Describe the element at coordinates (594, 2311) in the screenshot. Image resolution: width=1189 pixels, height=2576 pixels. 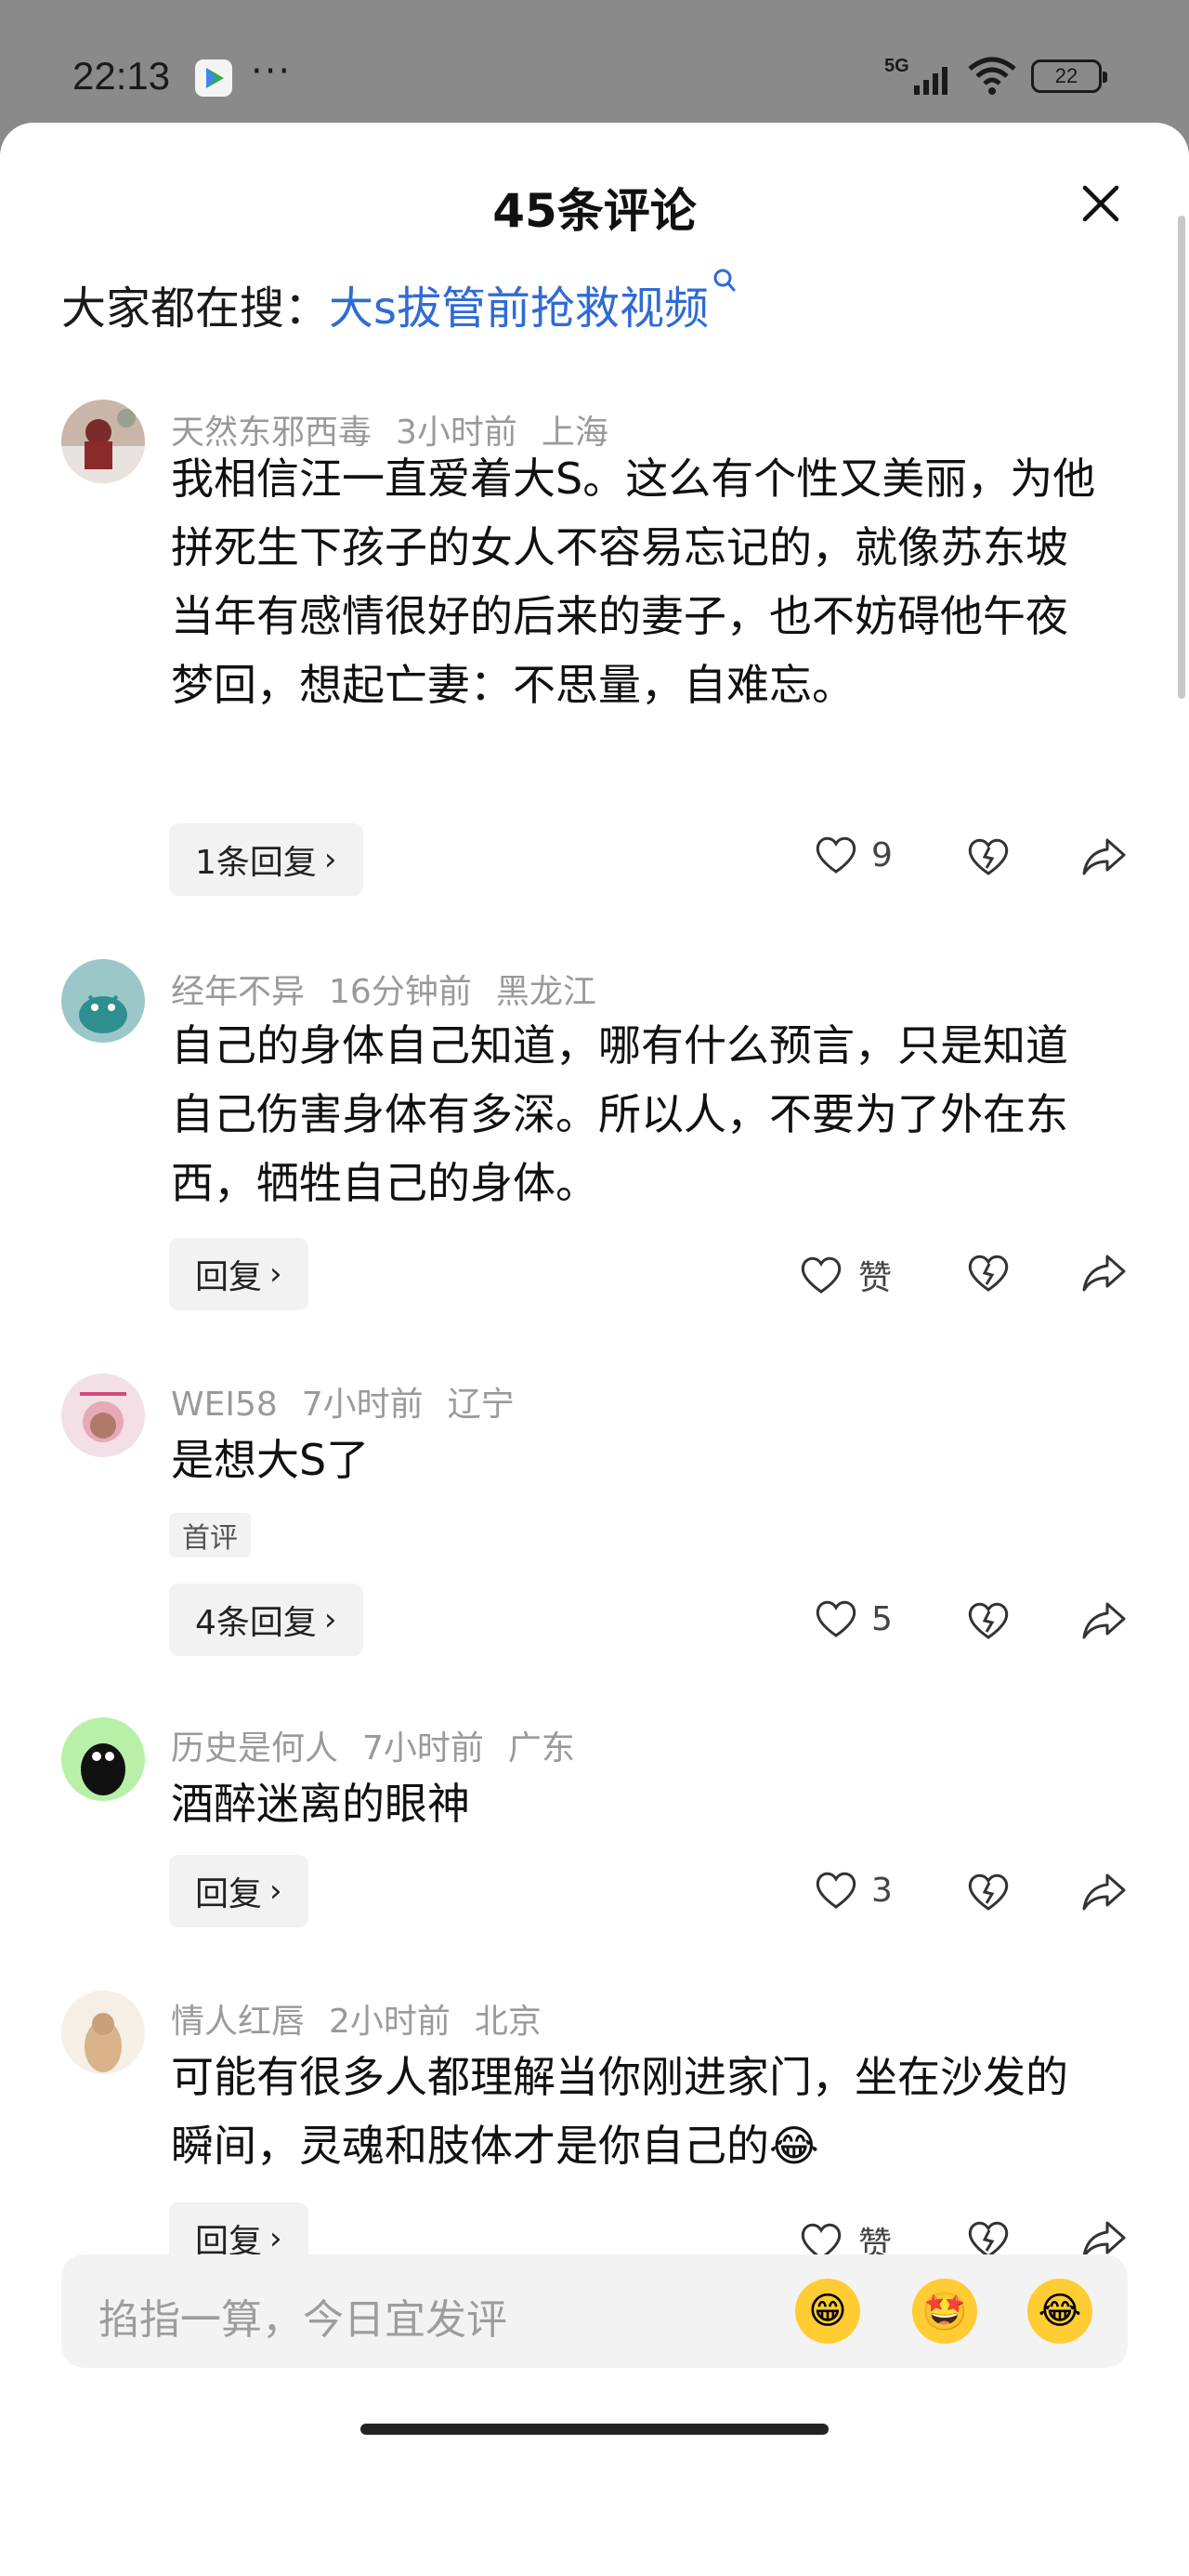
I see `comment-input-bar: 掐指一算，今日宜发评 😁 🤩 😂` at that location.